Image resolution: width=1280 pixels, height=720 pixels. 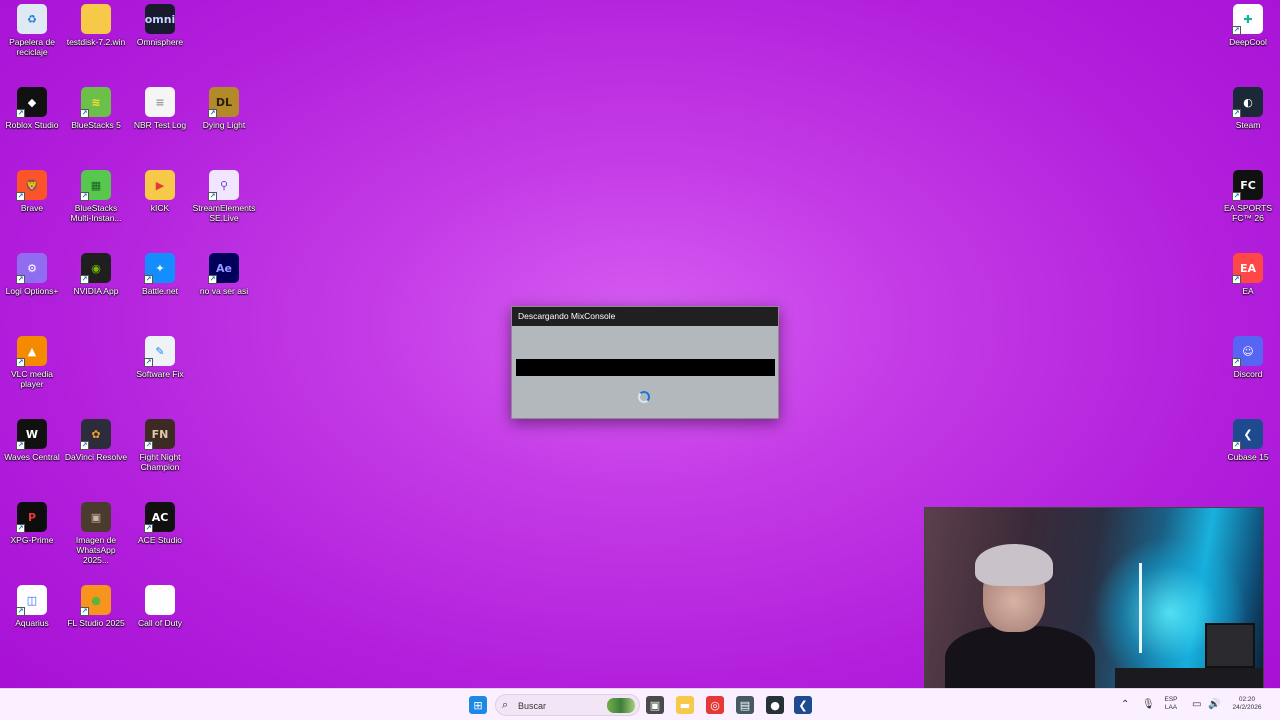 I want to click on icon-glyph: ◉, so click(x=96, y=268).